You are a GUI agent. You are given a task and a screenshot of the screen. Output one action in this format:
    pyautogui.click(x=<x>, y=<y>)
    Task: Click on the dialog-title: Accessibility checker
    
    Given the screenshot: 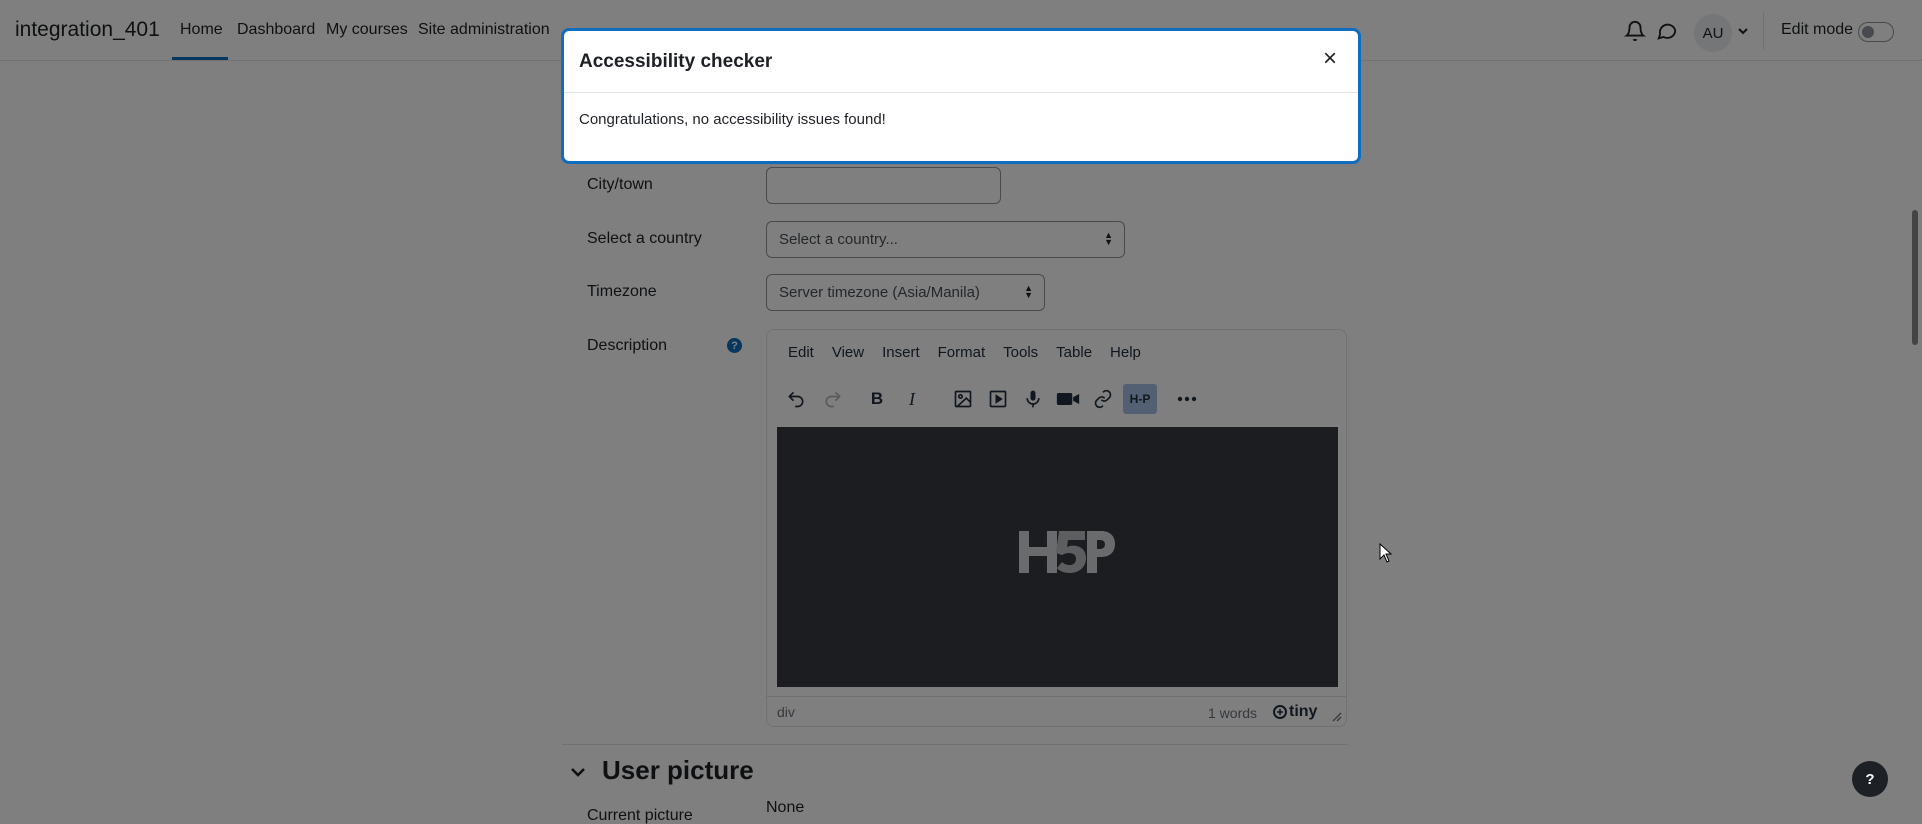 What is the action you would take?
    pyautogui.click(x=676, y=61)
    